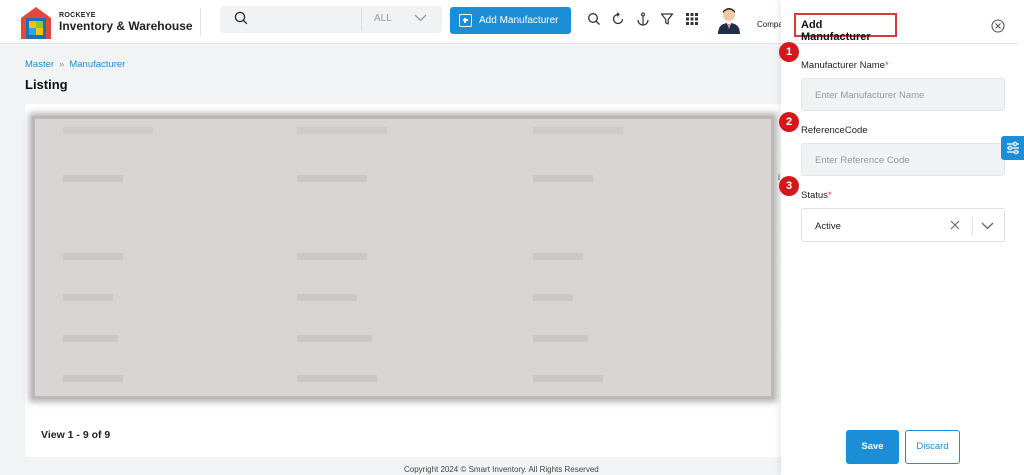 This screenshot has height=475, width=1024. Describe the element at coordinates (789, 122) in the screenshot. I see `step-badge-2: 2` at that location.